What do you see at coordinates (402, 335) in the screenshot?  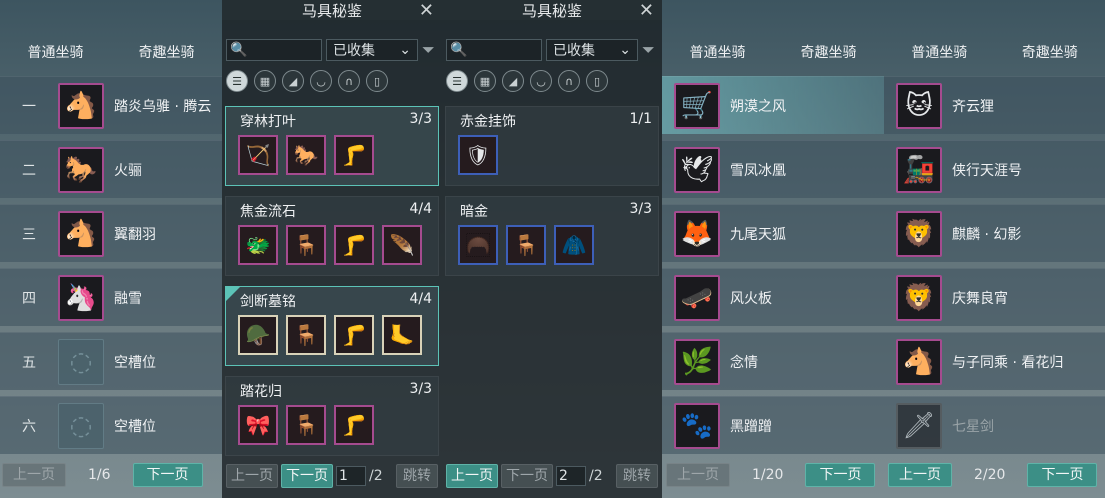 I see `gear-item-icon: 🦶` at bounding box center [402, 335].